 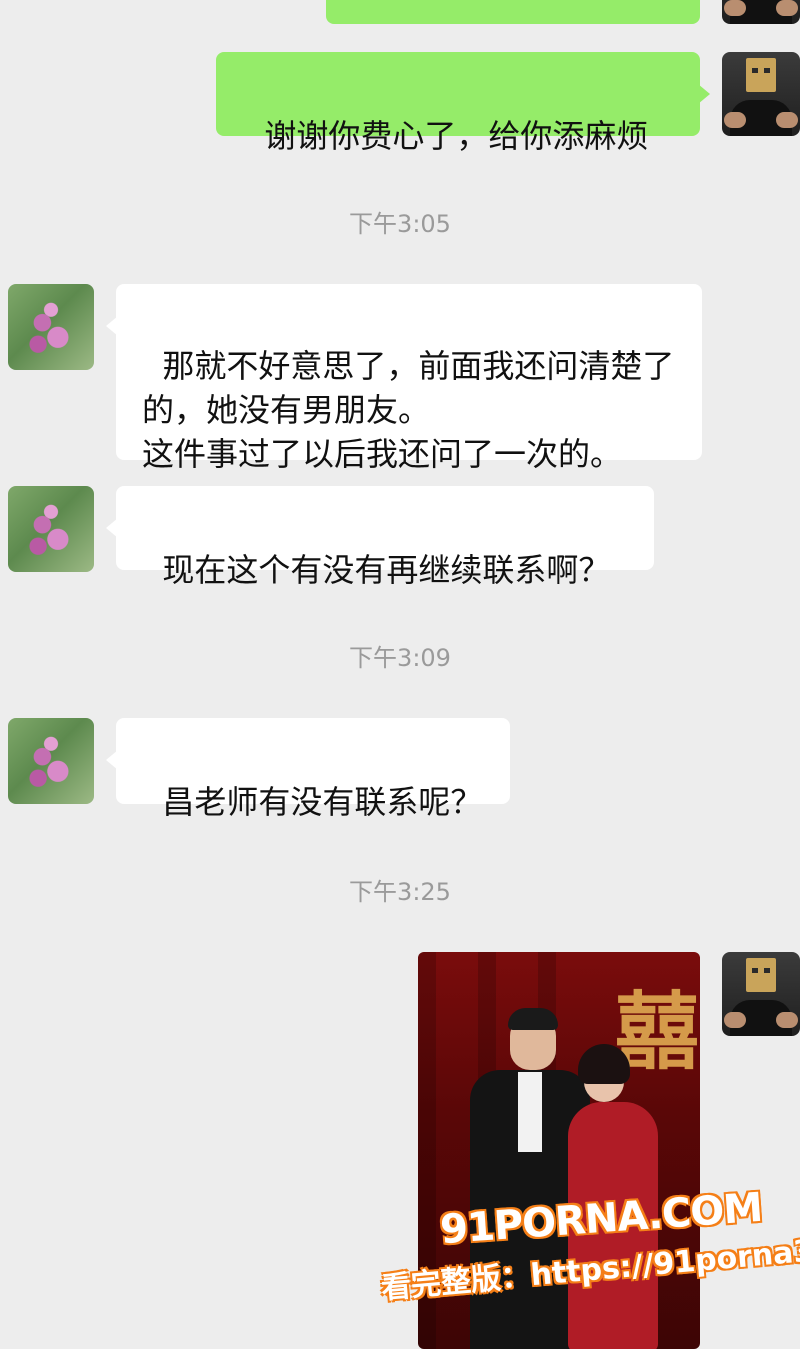 What do you see at coordinates (456, 136) in the screenshot?
I see `message-text: 谢谢你费心了，给你添麻烦` at bounding box center [456, 136].